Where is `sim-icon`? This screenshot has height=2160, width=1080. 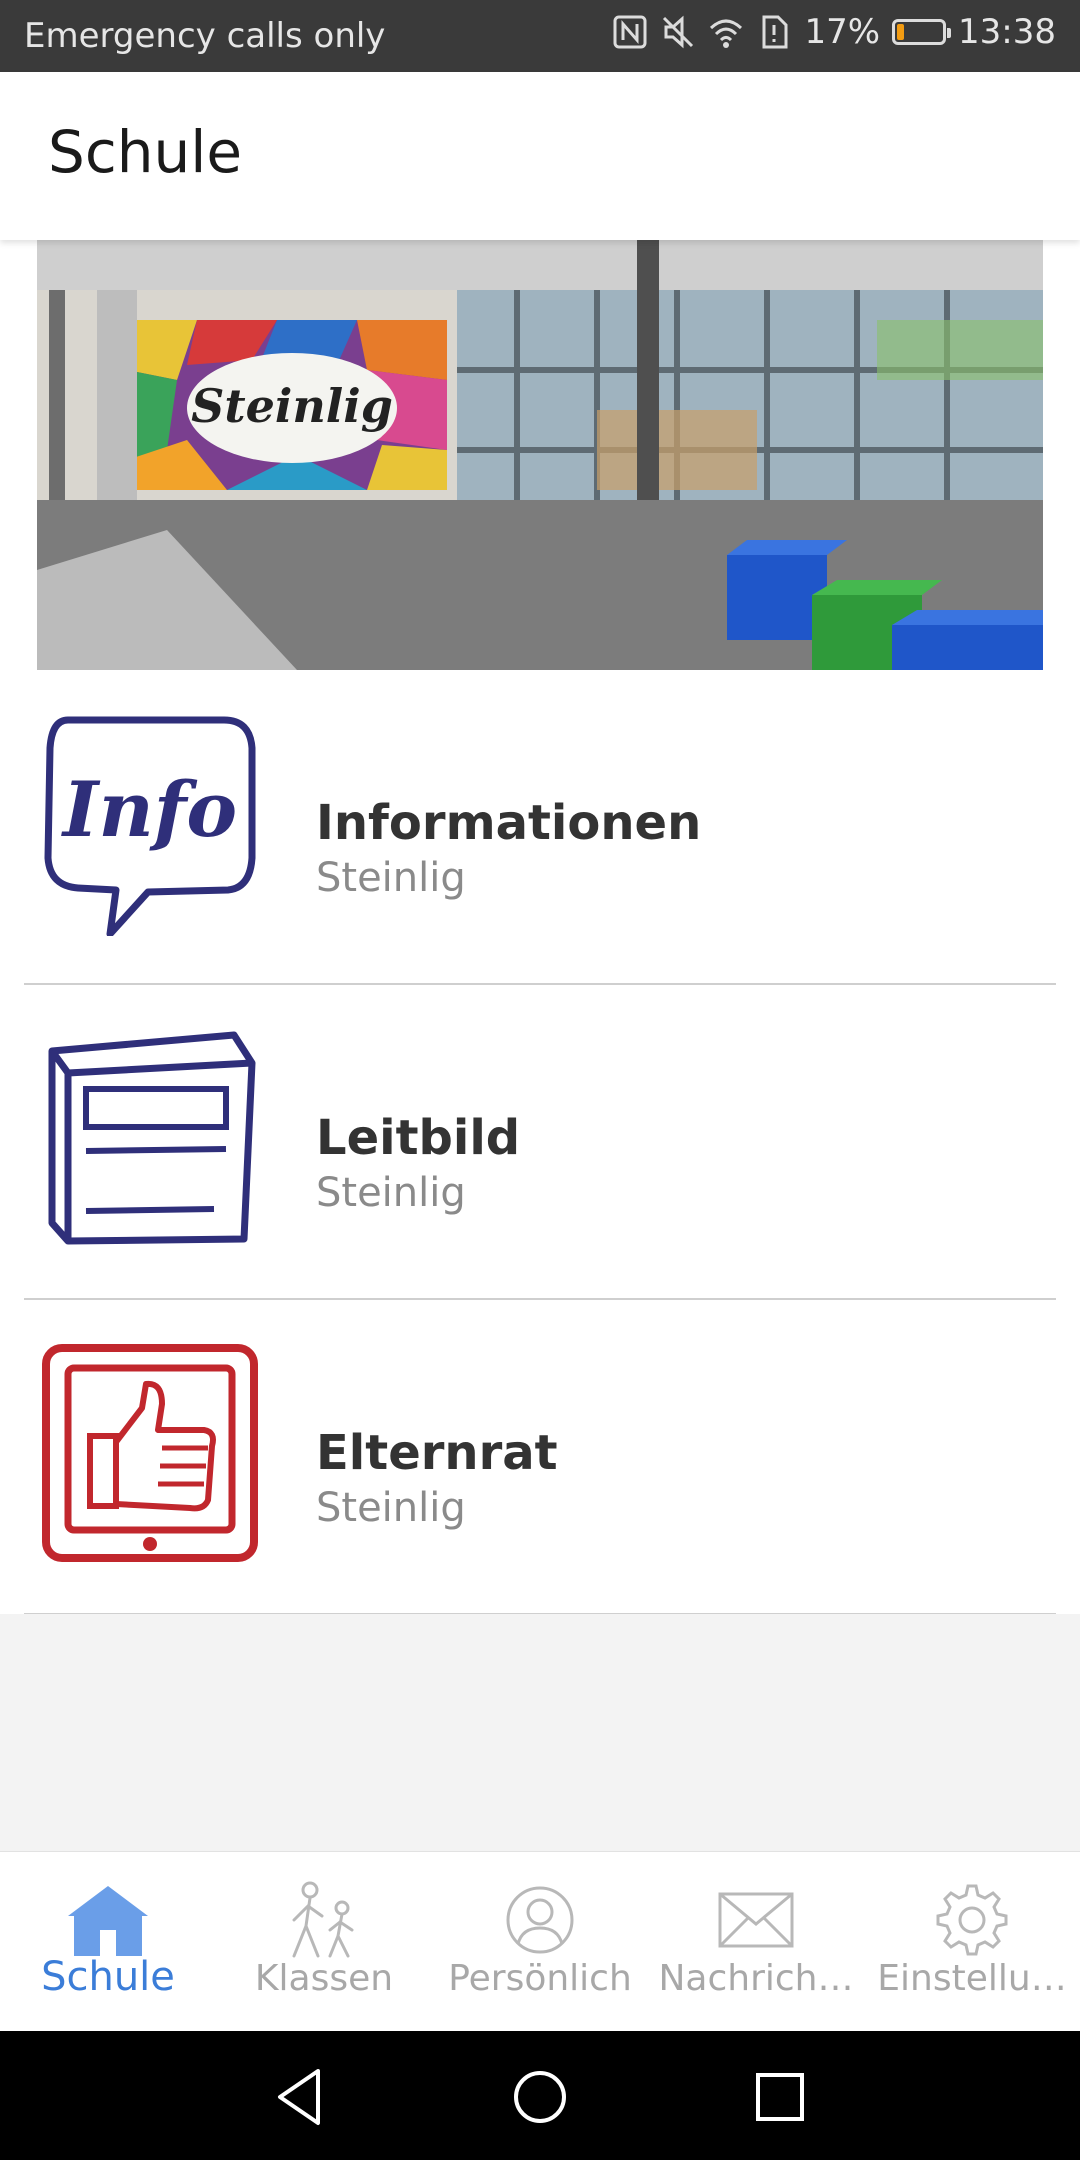 sim-icon is located at coordinates (775, 32).